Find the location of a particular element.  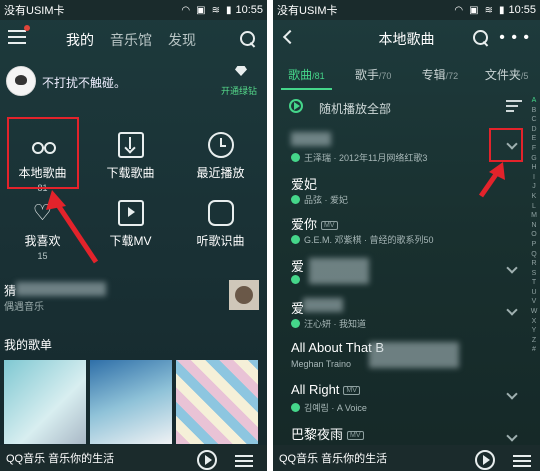

alphabet-letter: Z is located at coordinates (534, 341).